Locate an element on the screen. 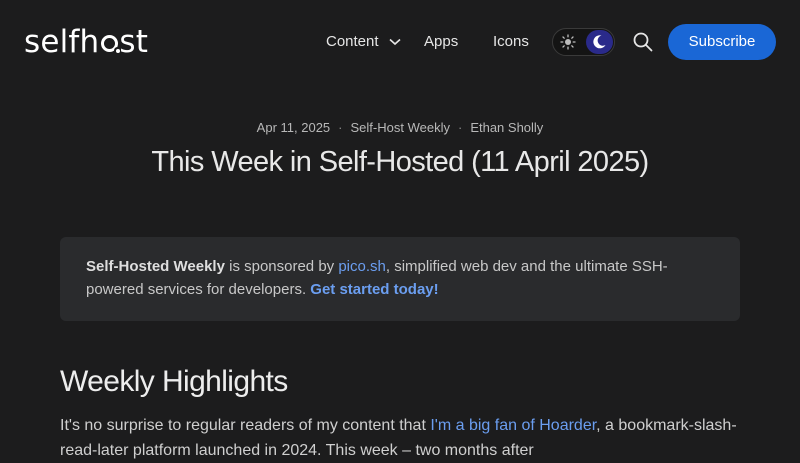 The image size is (800, 463). nav-apps-link: Apps is located at coordinates (441, 42).